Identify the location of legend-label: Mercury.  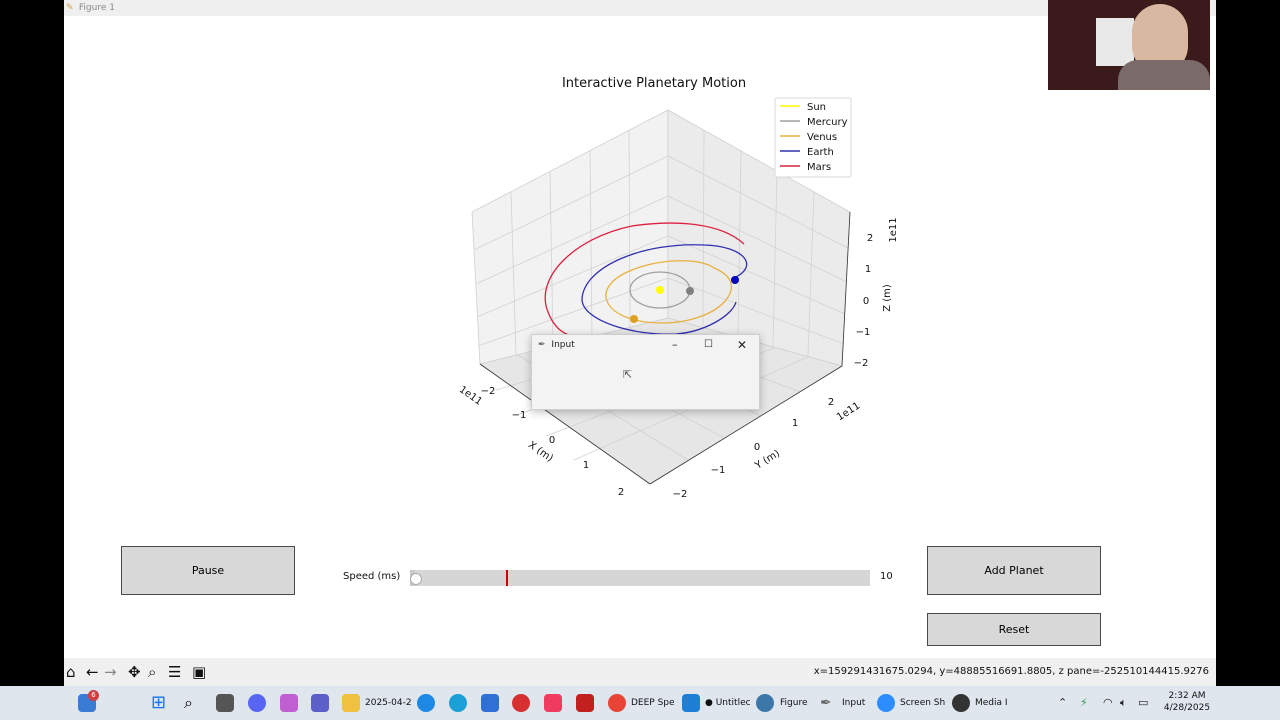
(827, 122).